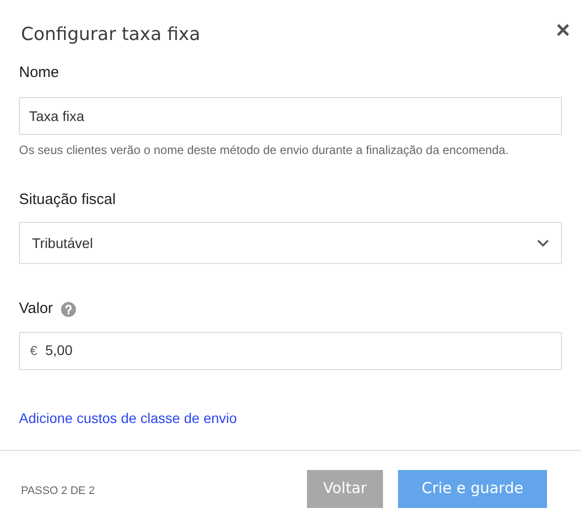  I want to click on chevron-down-icon, so click(543, 243).